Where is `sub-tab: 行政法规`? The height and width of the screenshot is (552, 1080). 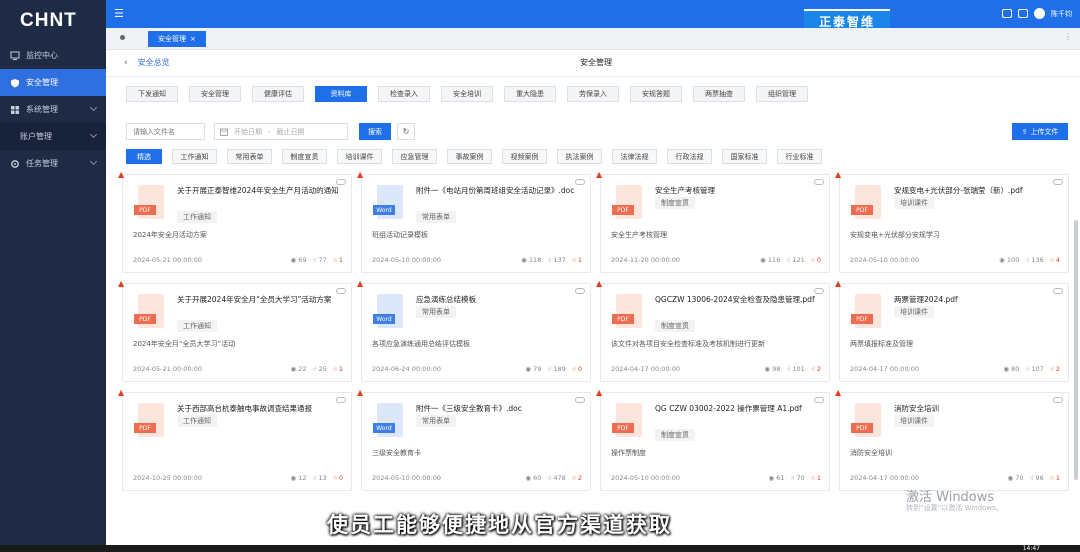 sub-tab: 行政法规 is located at coordinates (689, 156).